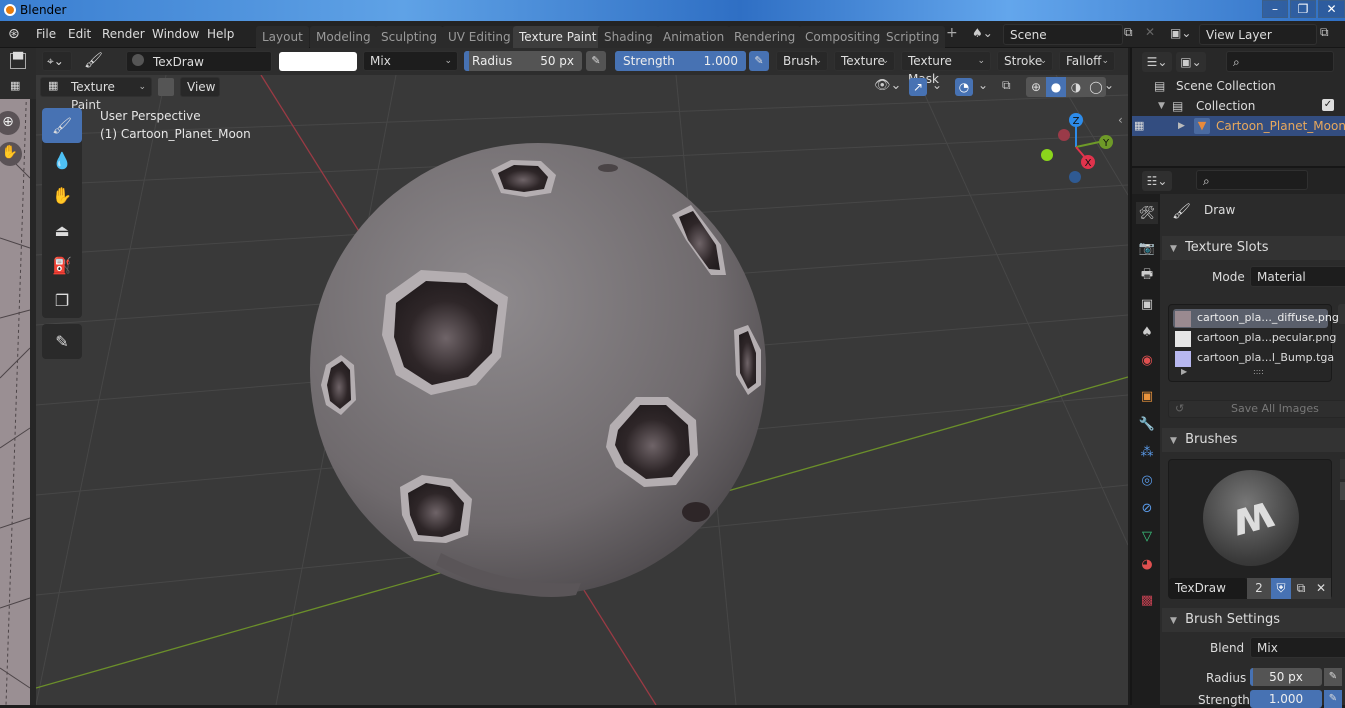 This screenshot has height=708, width=1345. What do you see at coordinates (1157, 181) in the screenshot?
I see `properties-editor-type-icon: ☷⌄` at bounding box center [1157, 181].